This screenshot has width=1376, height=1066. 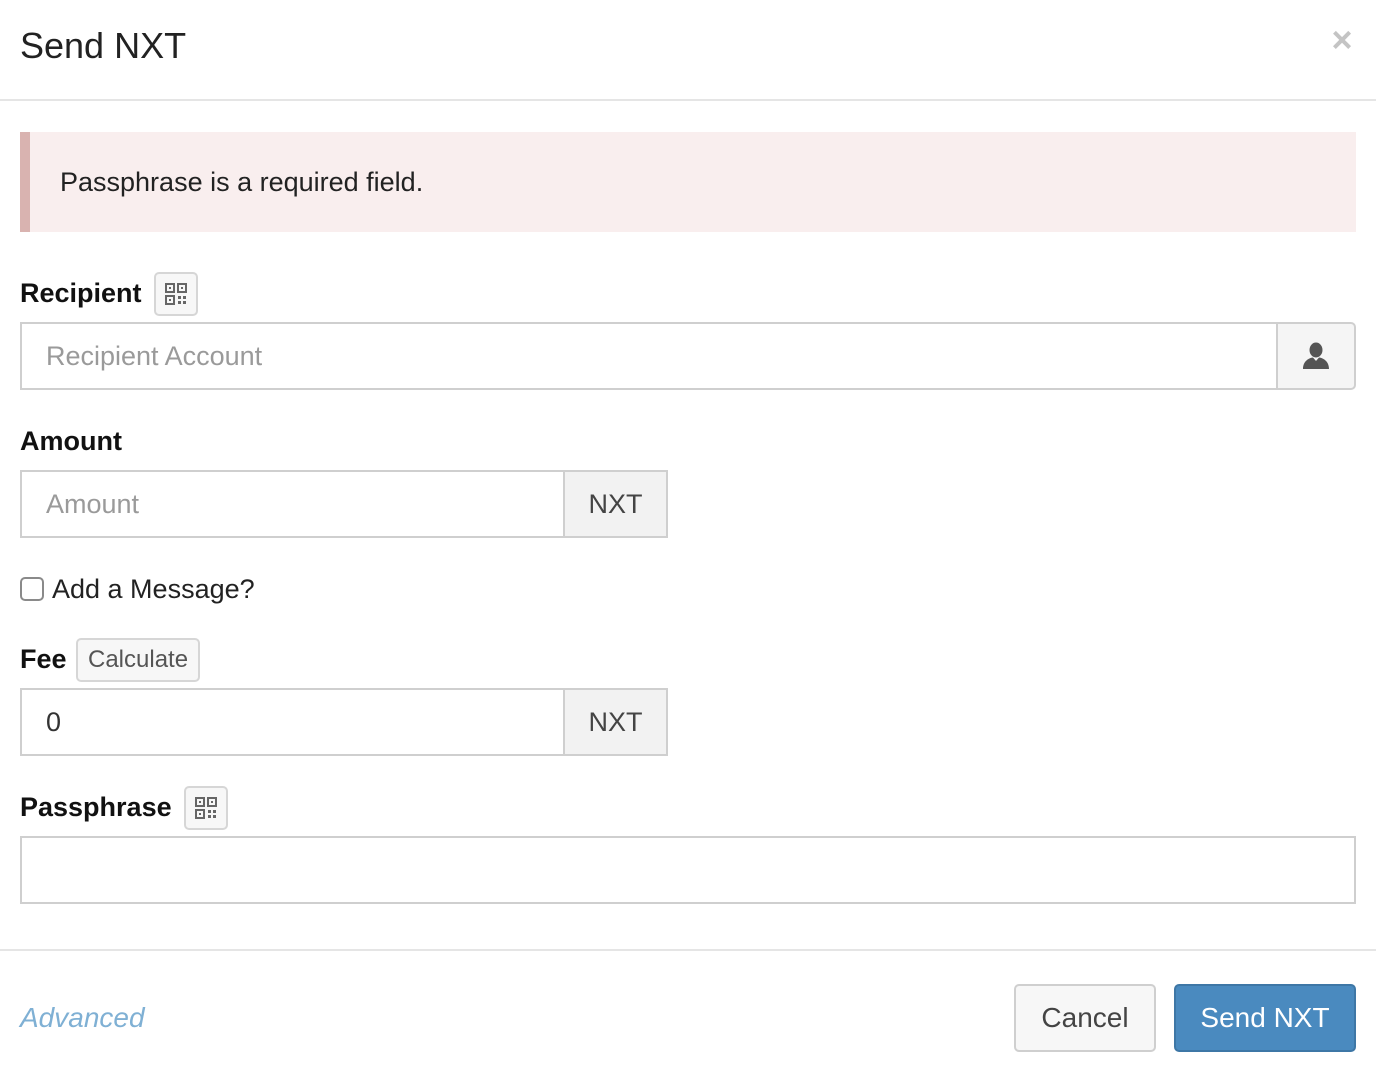 I want to click on recipient-label: Recipient, so click(x=81, y=293).